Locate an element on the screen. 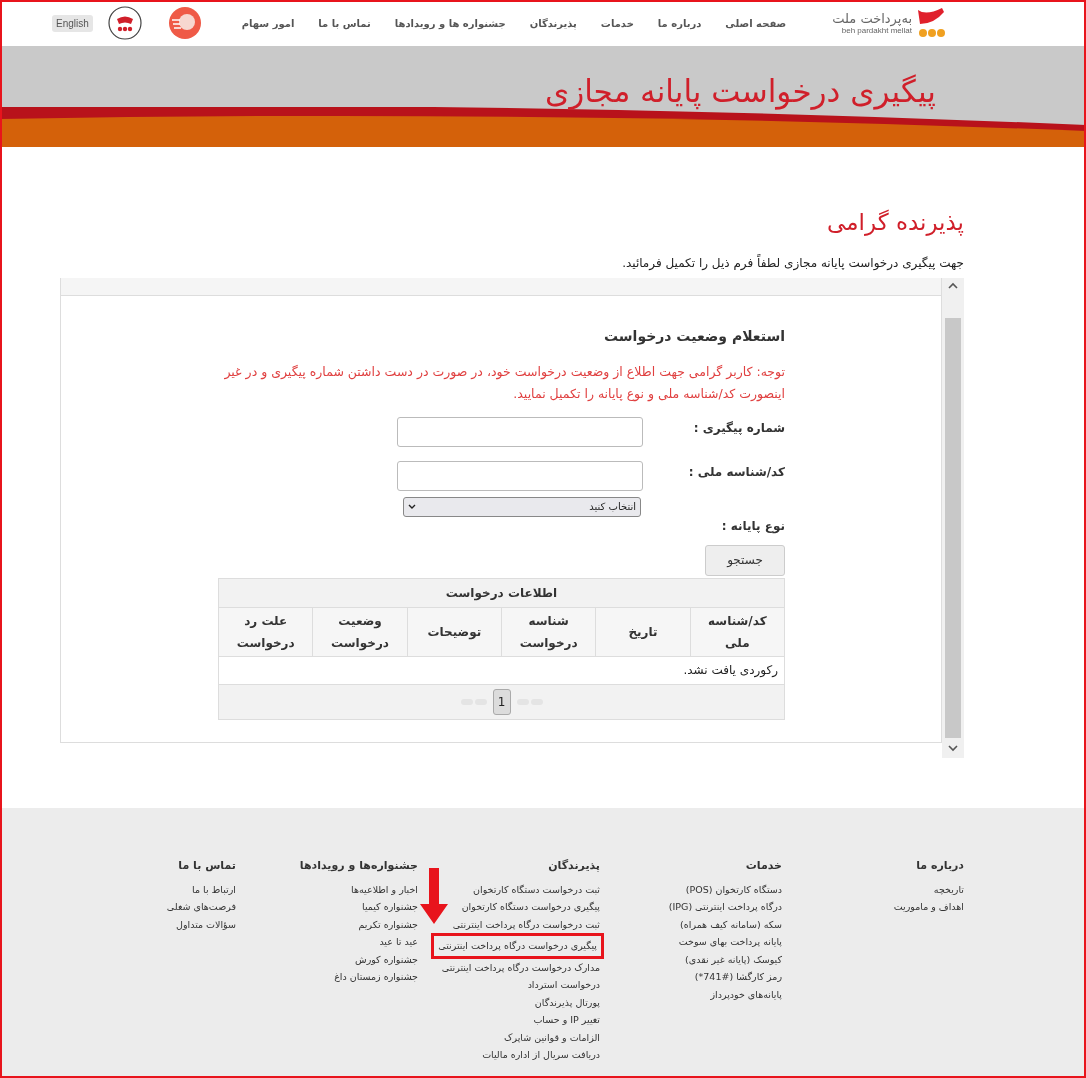  footer-link: مدارک درخواست درگاه پرداخت اینترنتی is located at coordinates (520, 967).